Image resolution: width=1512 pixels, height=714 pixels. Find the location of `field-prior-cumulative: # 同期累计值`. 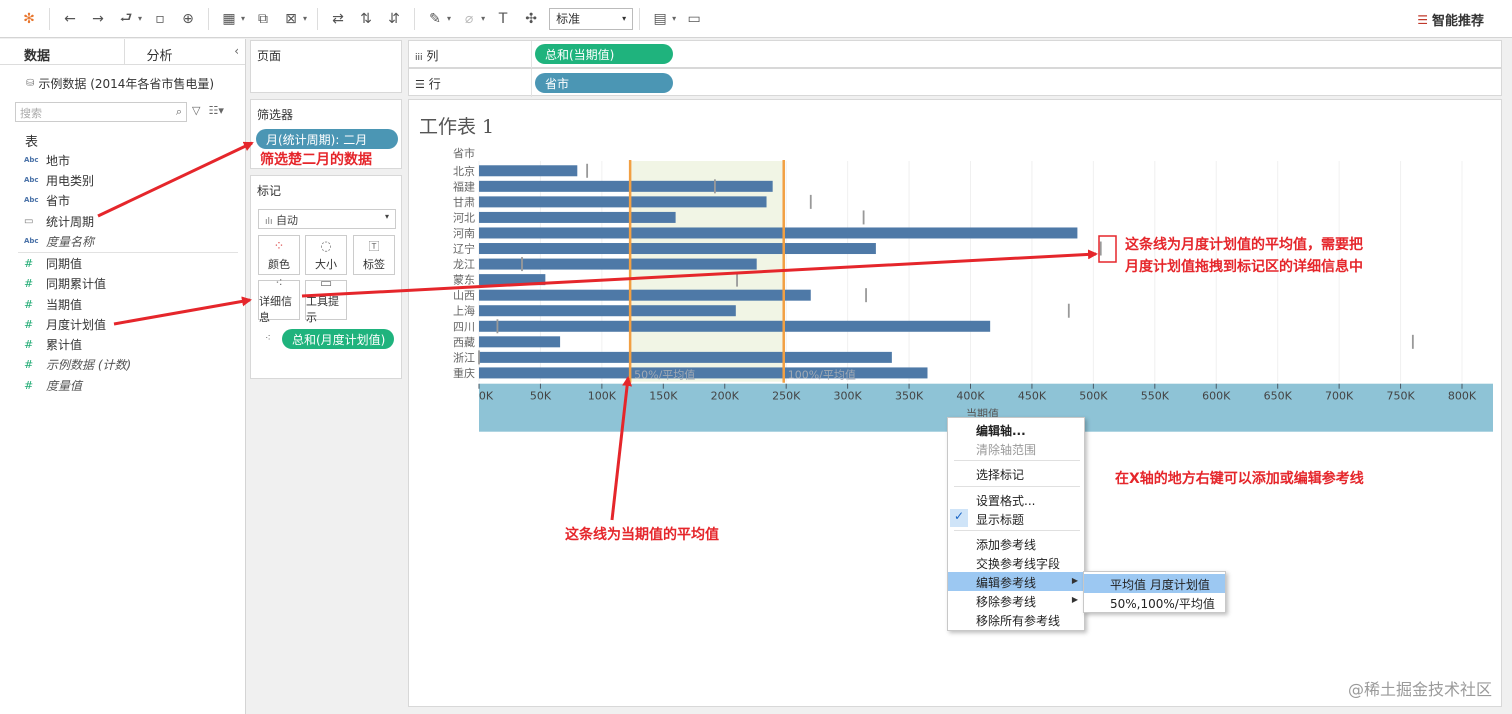

field-prior-cumulative: # 同期累计值 is located at coordinates (65, 283).